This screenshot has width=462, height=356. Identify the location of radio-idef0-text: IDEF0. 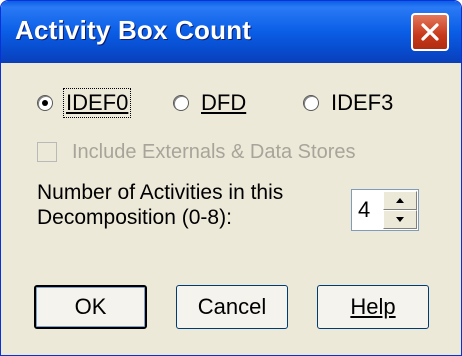
(97, 102).